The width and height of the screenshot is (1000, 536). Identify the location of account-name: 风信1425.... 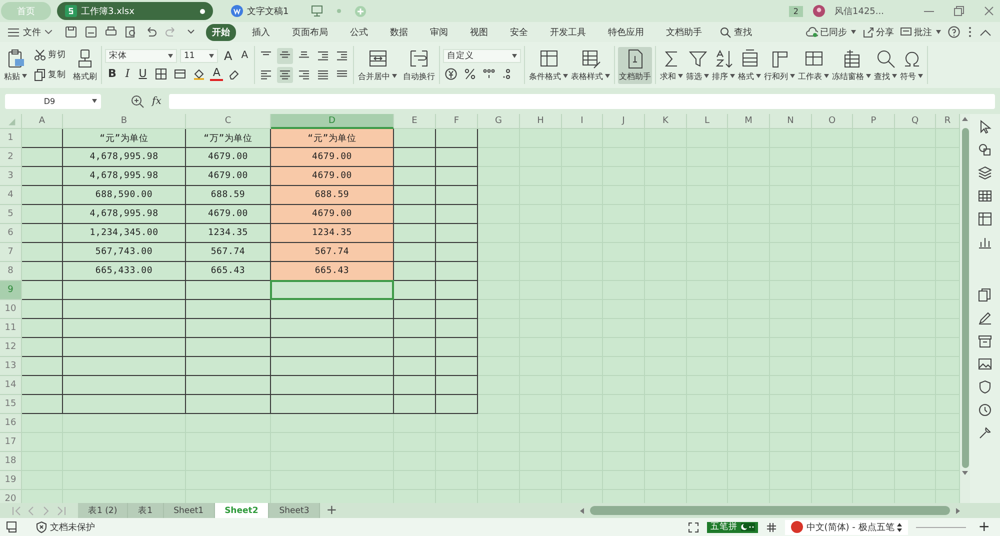
(859, 11).